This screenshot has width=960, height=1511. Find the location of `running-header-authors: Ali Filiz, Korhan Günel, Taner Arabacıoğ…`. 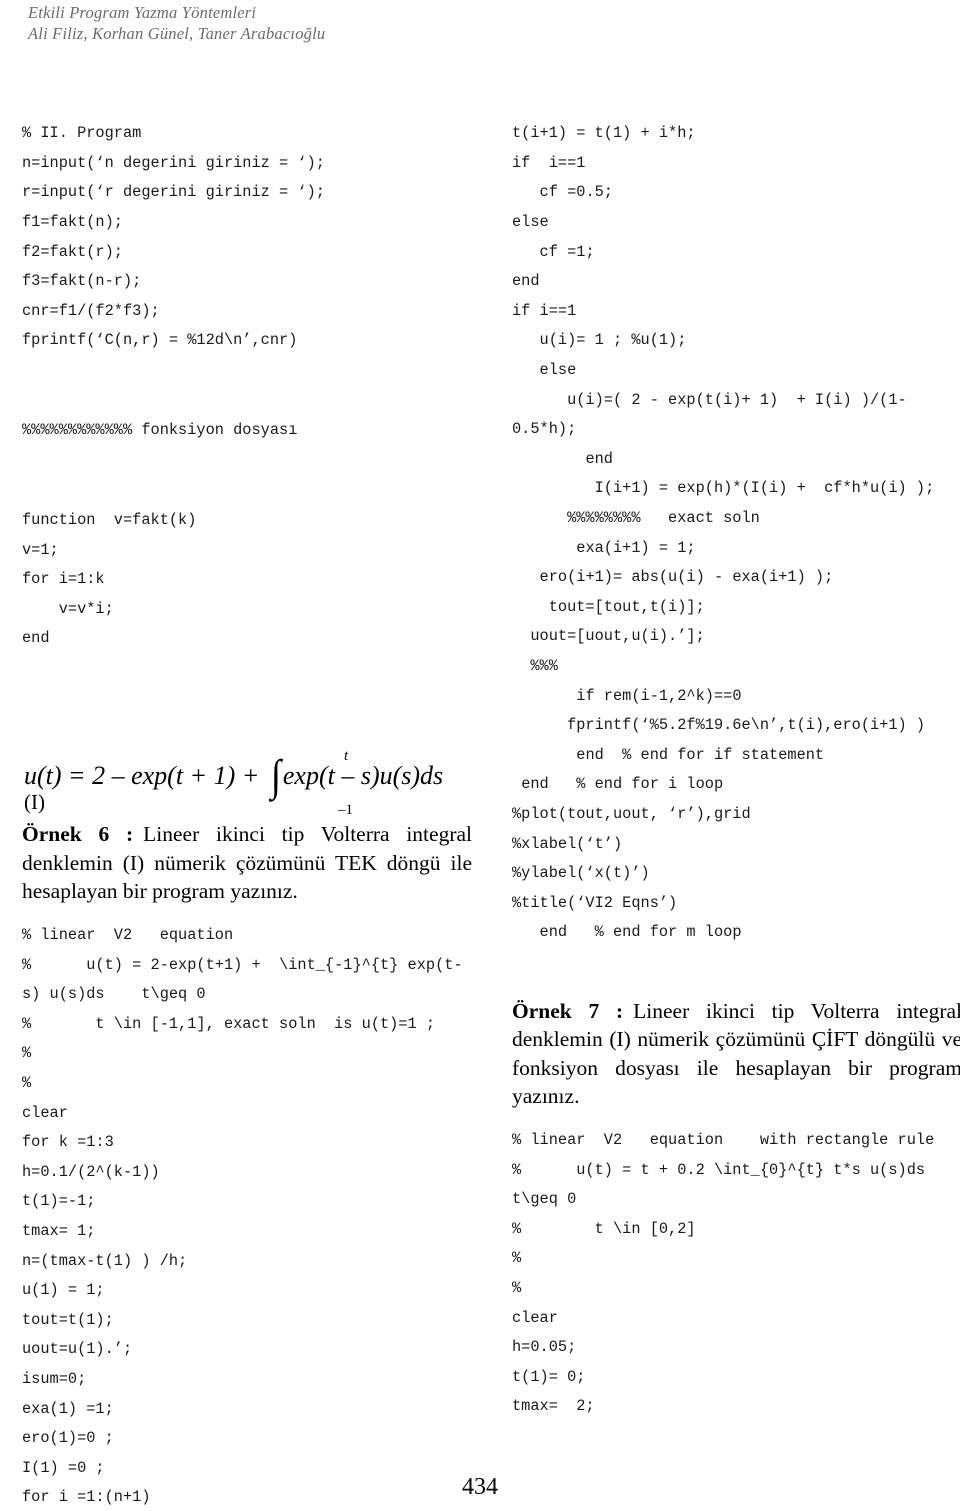

running-header-authors: Ali Filiz, Korhan Günel, Taner Arabacıoğ… is located at coordinates (177, 33).